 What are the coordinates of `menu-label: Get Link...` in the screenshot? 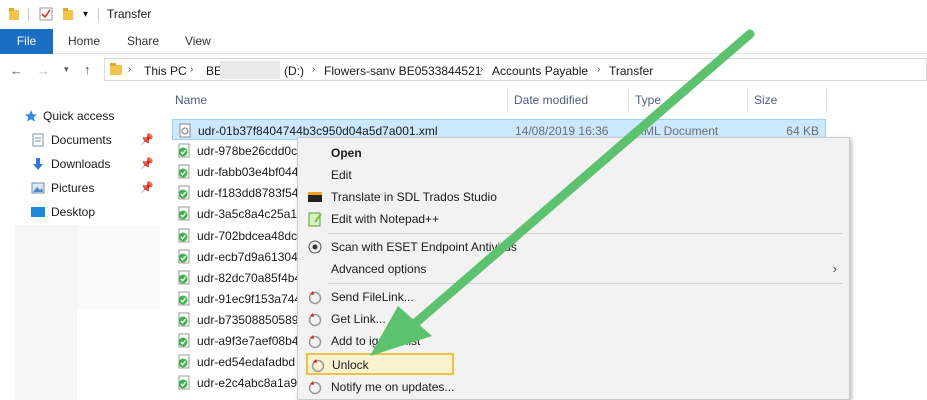 It's located at (358, 319).